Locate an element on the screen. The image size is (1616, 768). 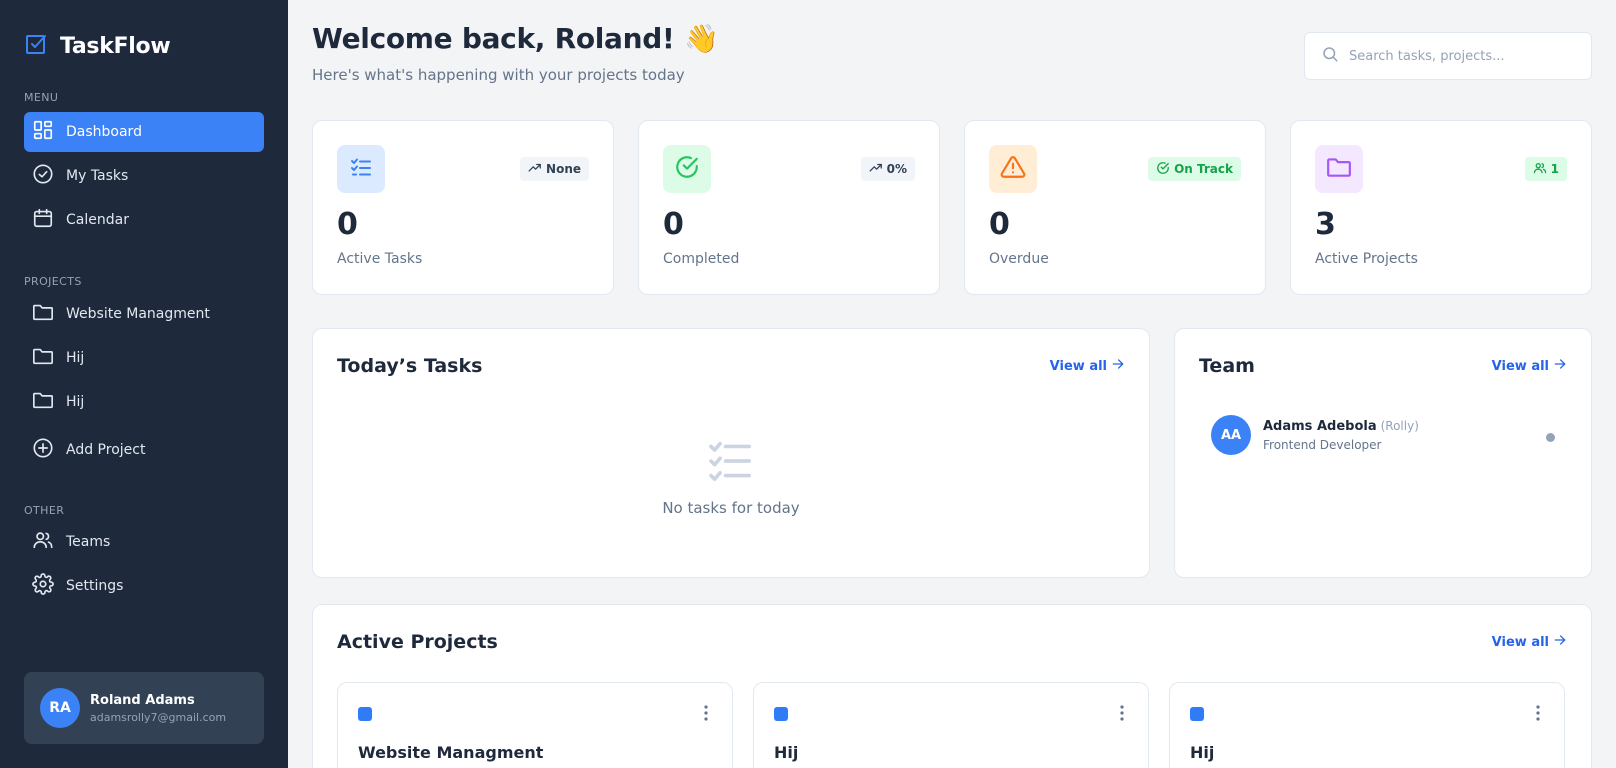
alert-triangle-icon is located at coordinates (1013, 169).